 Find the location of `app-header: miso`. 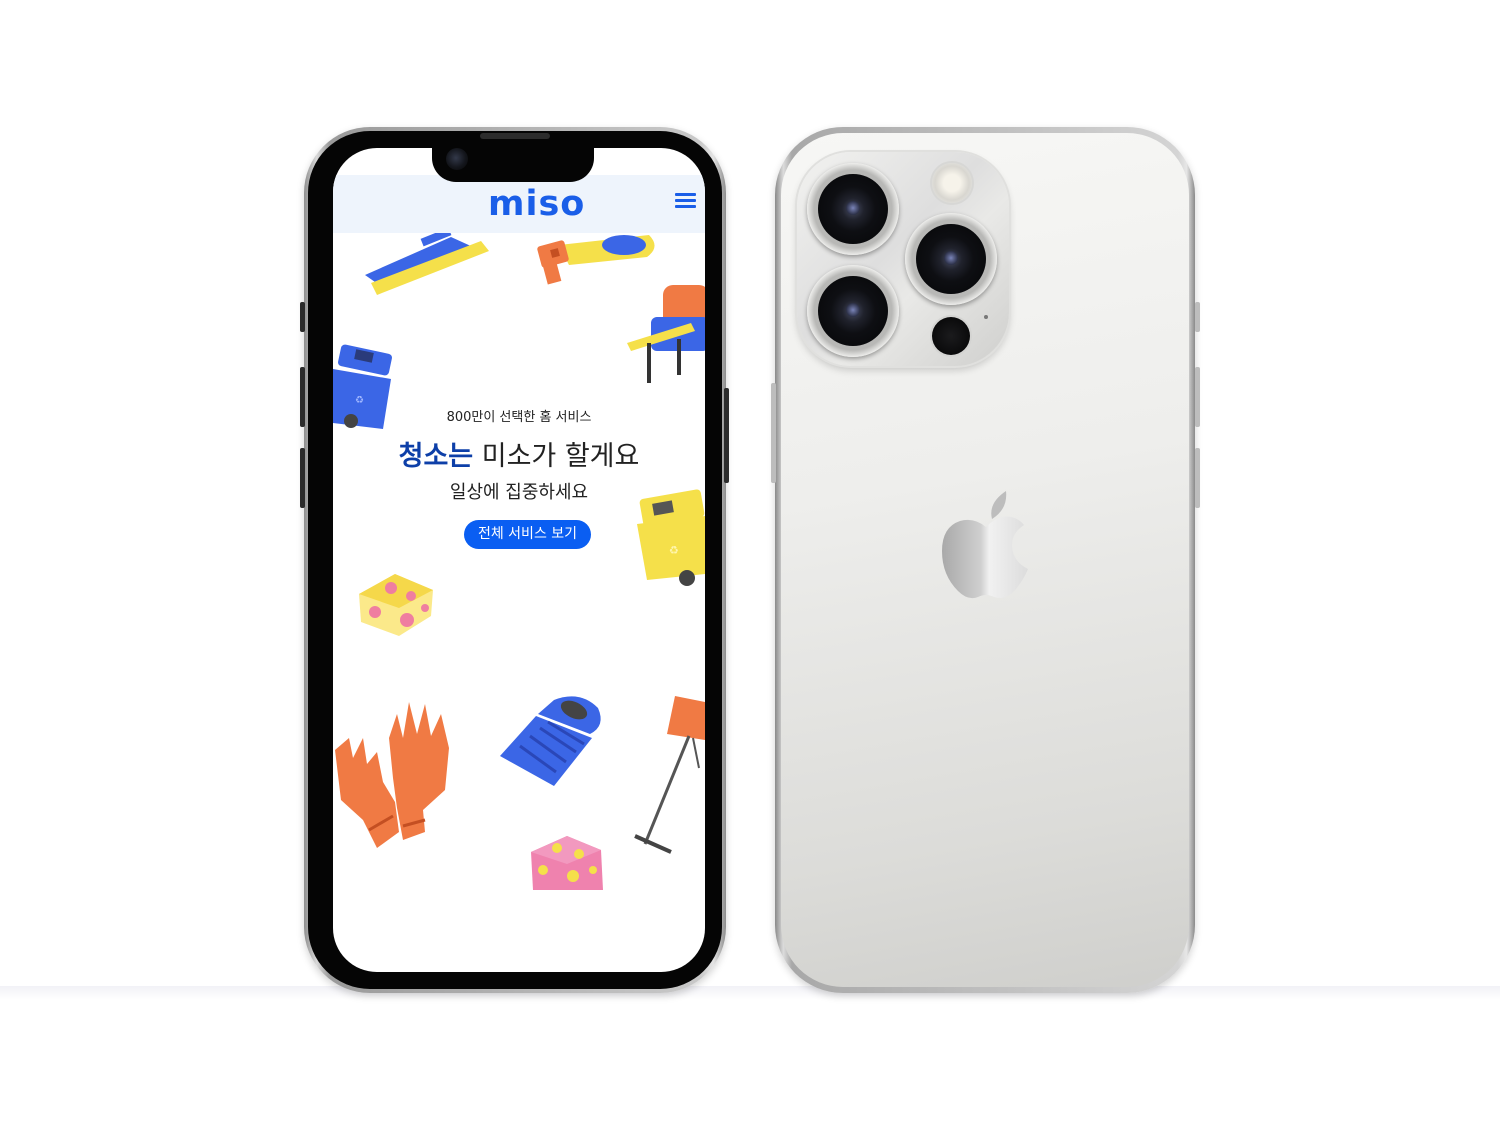

app-header: miso is located at coordinates (519, 204).